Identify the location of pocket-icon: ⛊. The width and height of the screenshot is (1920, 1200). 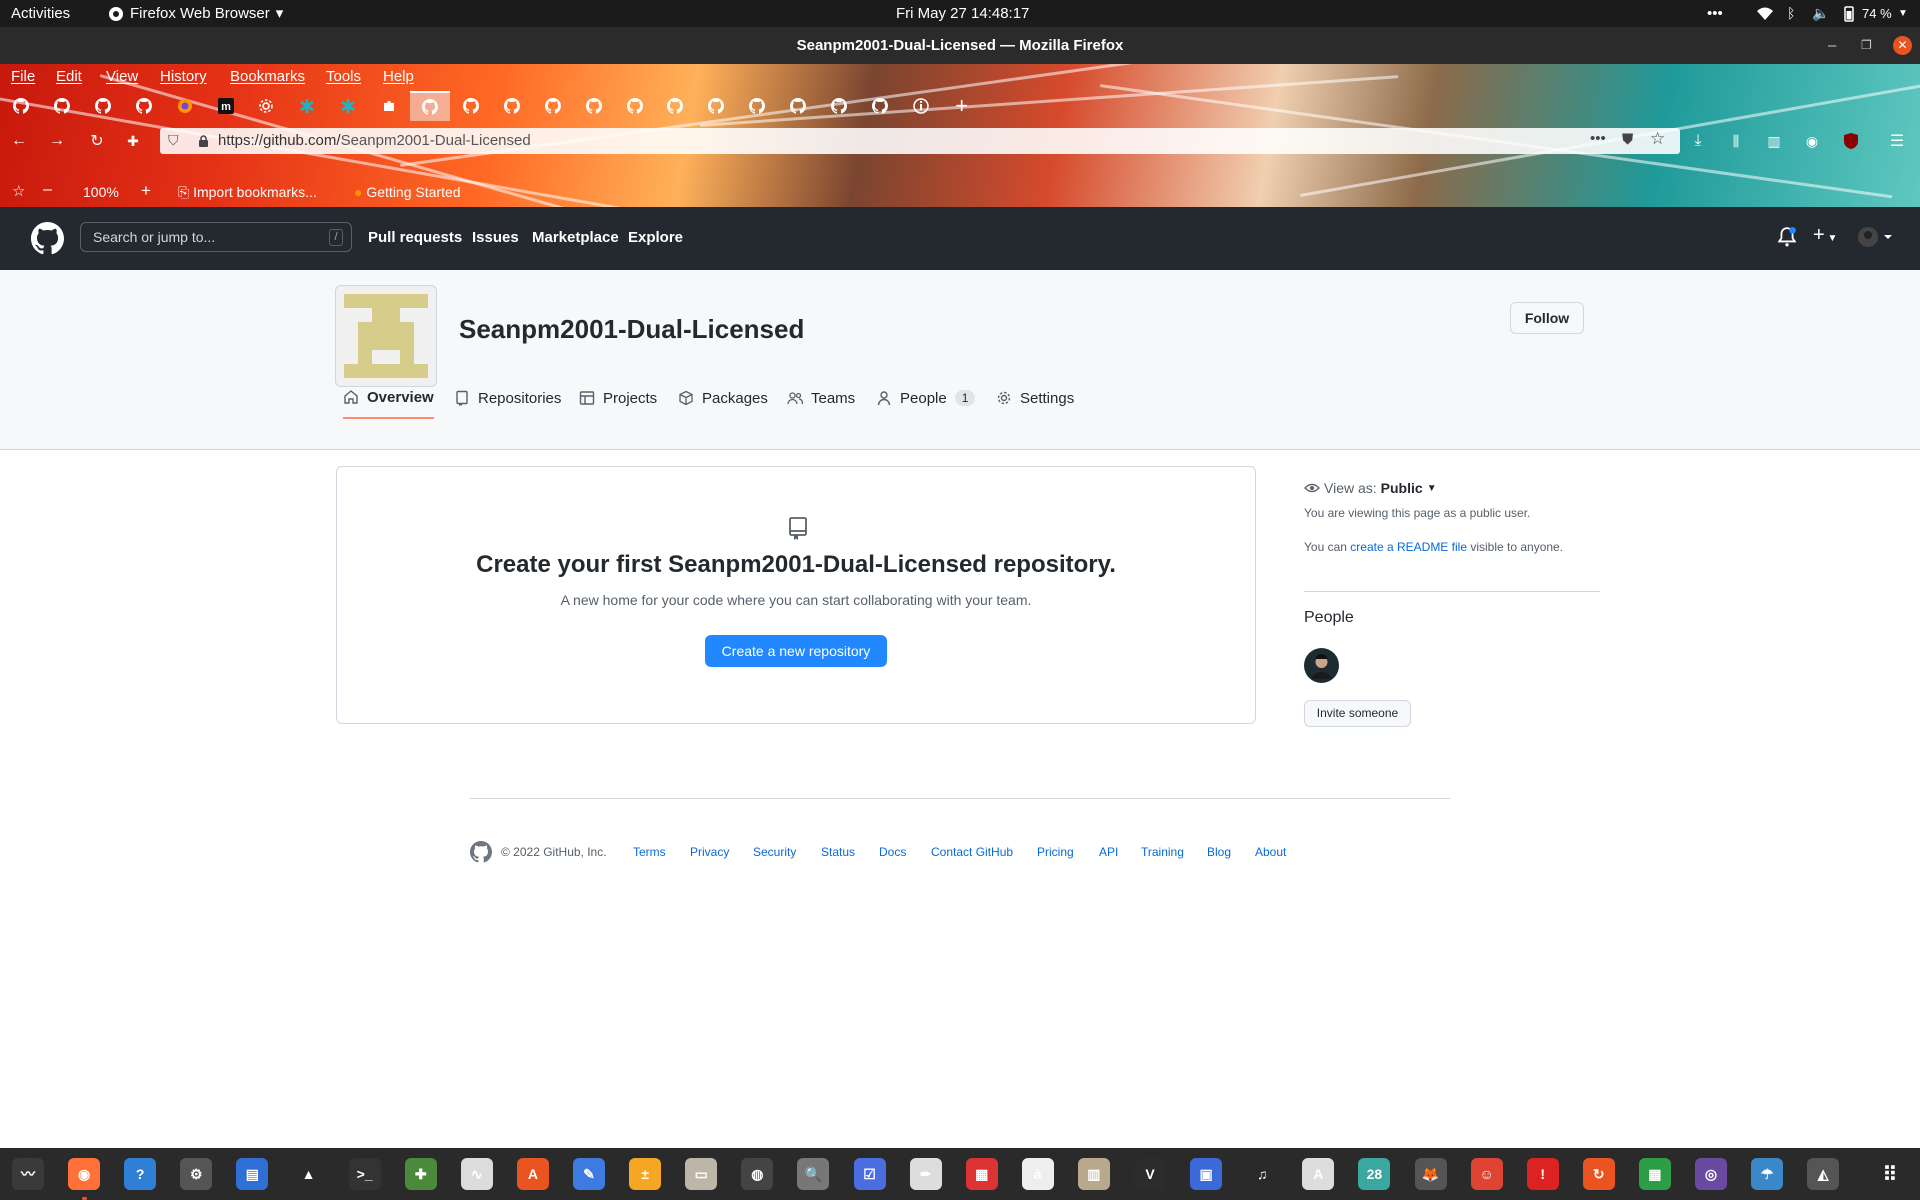
(1627, 139).